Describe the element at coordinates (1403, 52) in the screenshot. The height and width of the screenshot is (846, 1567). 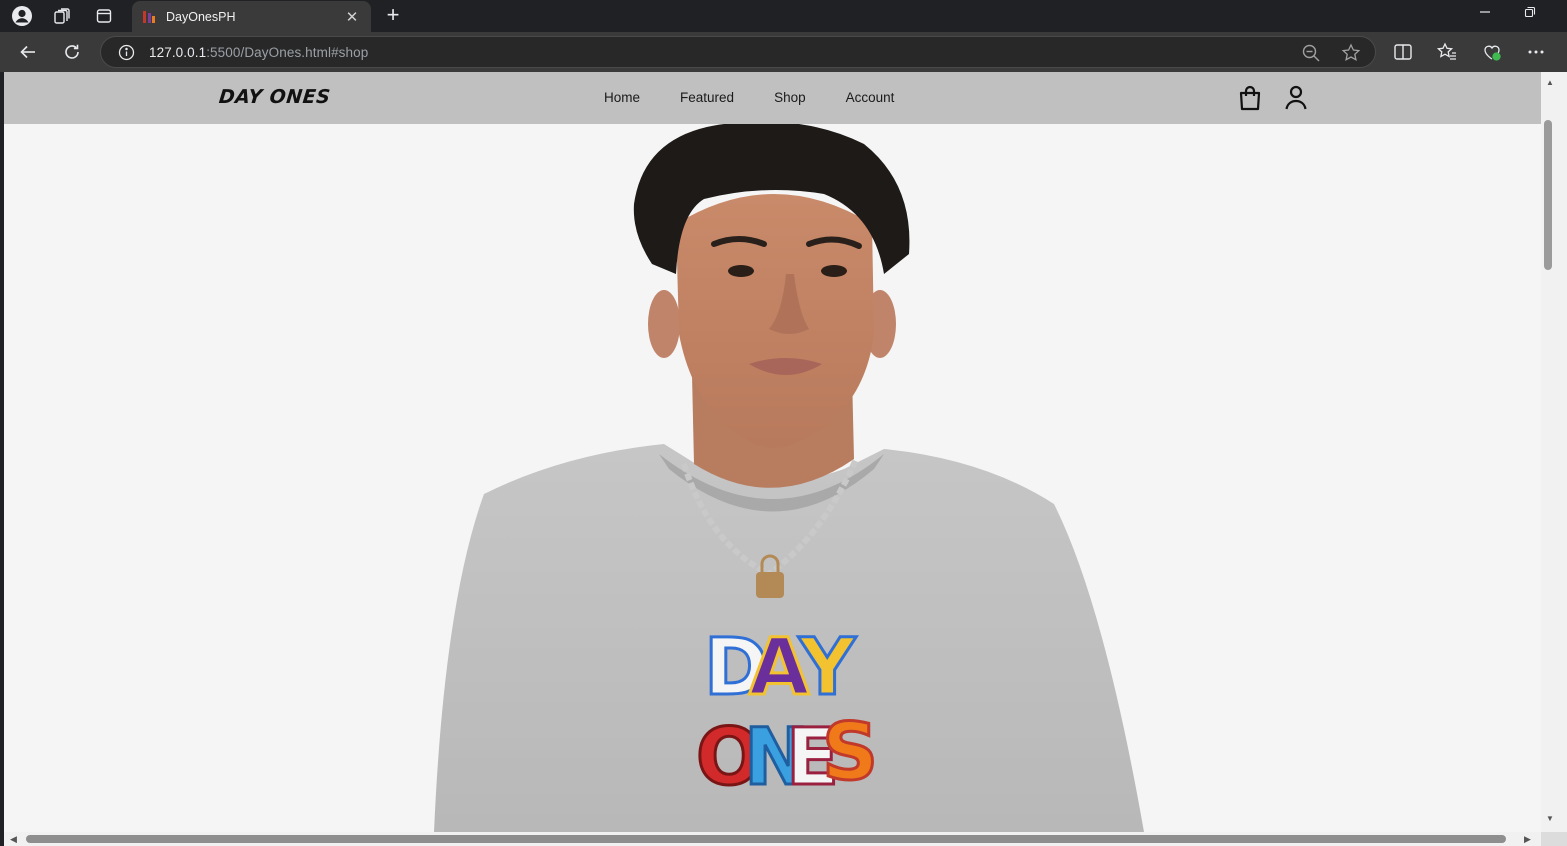
I see `split-screen-icon` at that location.